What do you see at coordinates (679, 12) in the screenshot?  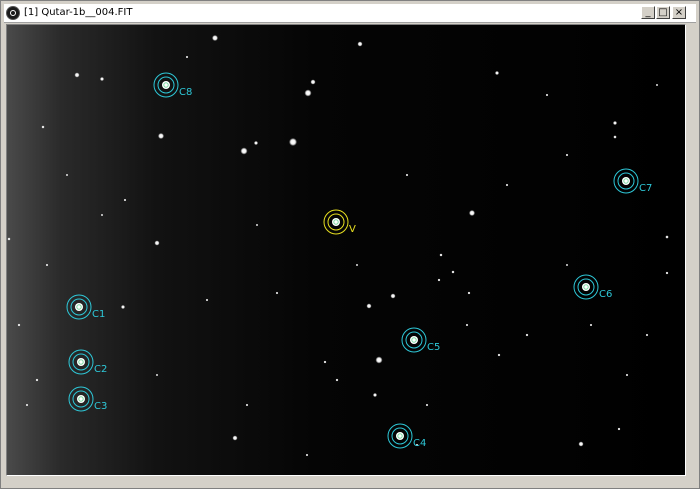 I see `close-button: ×` at bounding box center [679, 12].